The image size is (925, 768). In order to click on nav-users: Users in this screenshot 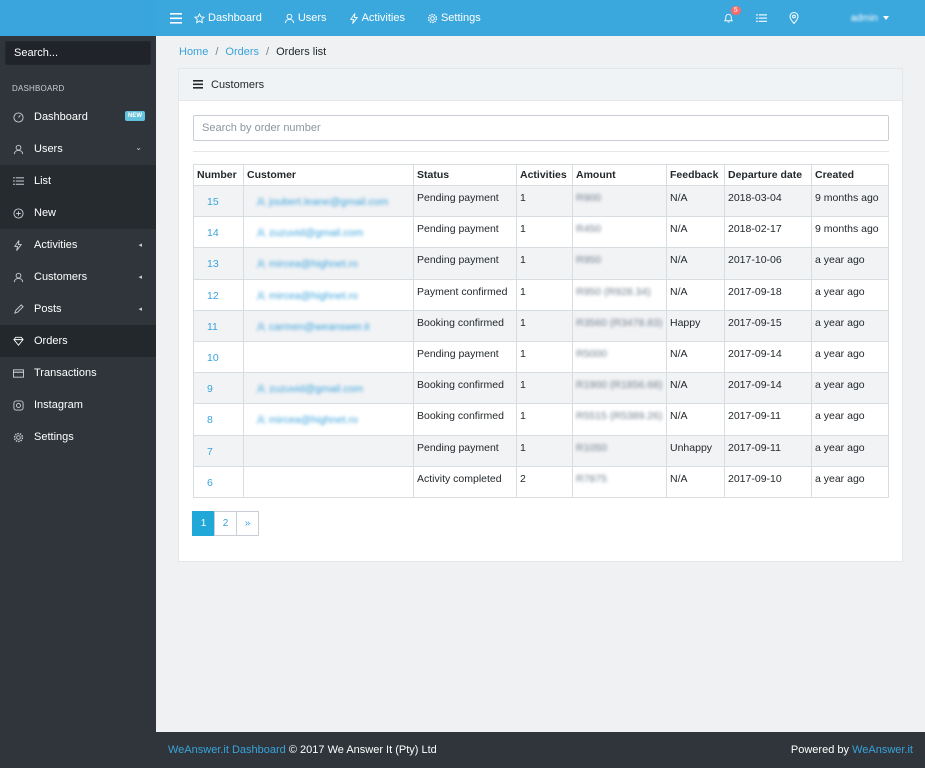, I will do `click(305, 18)`.